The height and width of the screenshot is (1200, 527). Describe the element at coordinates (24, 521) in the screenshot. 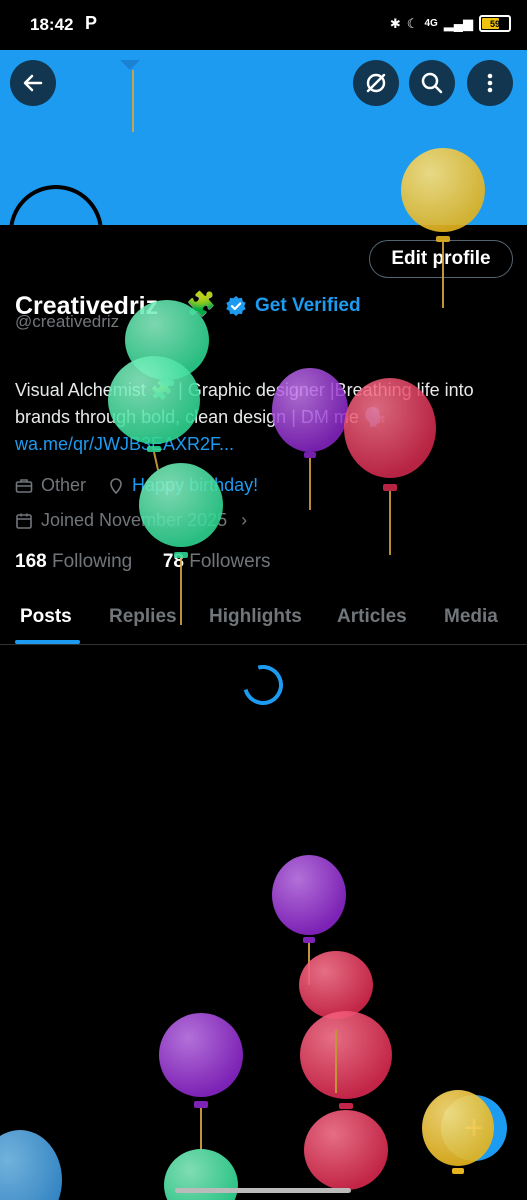

I see `calendar-icon` at that location.